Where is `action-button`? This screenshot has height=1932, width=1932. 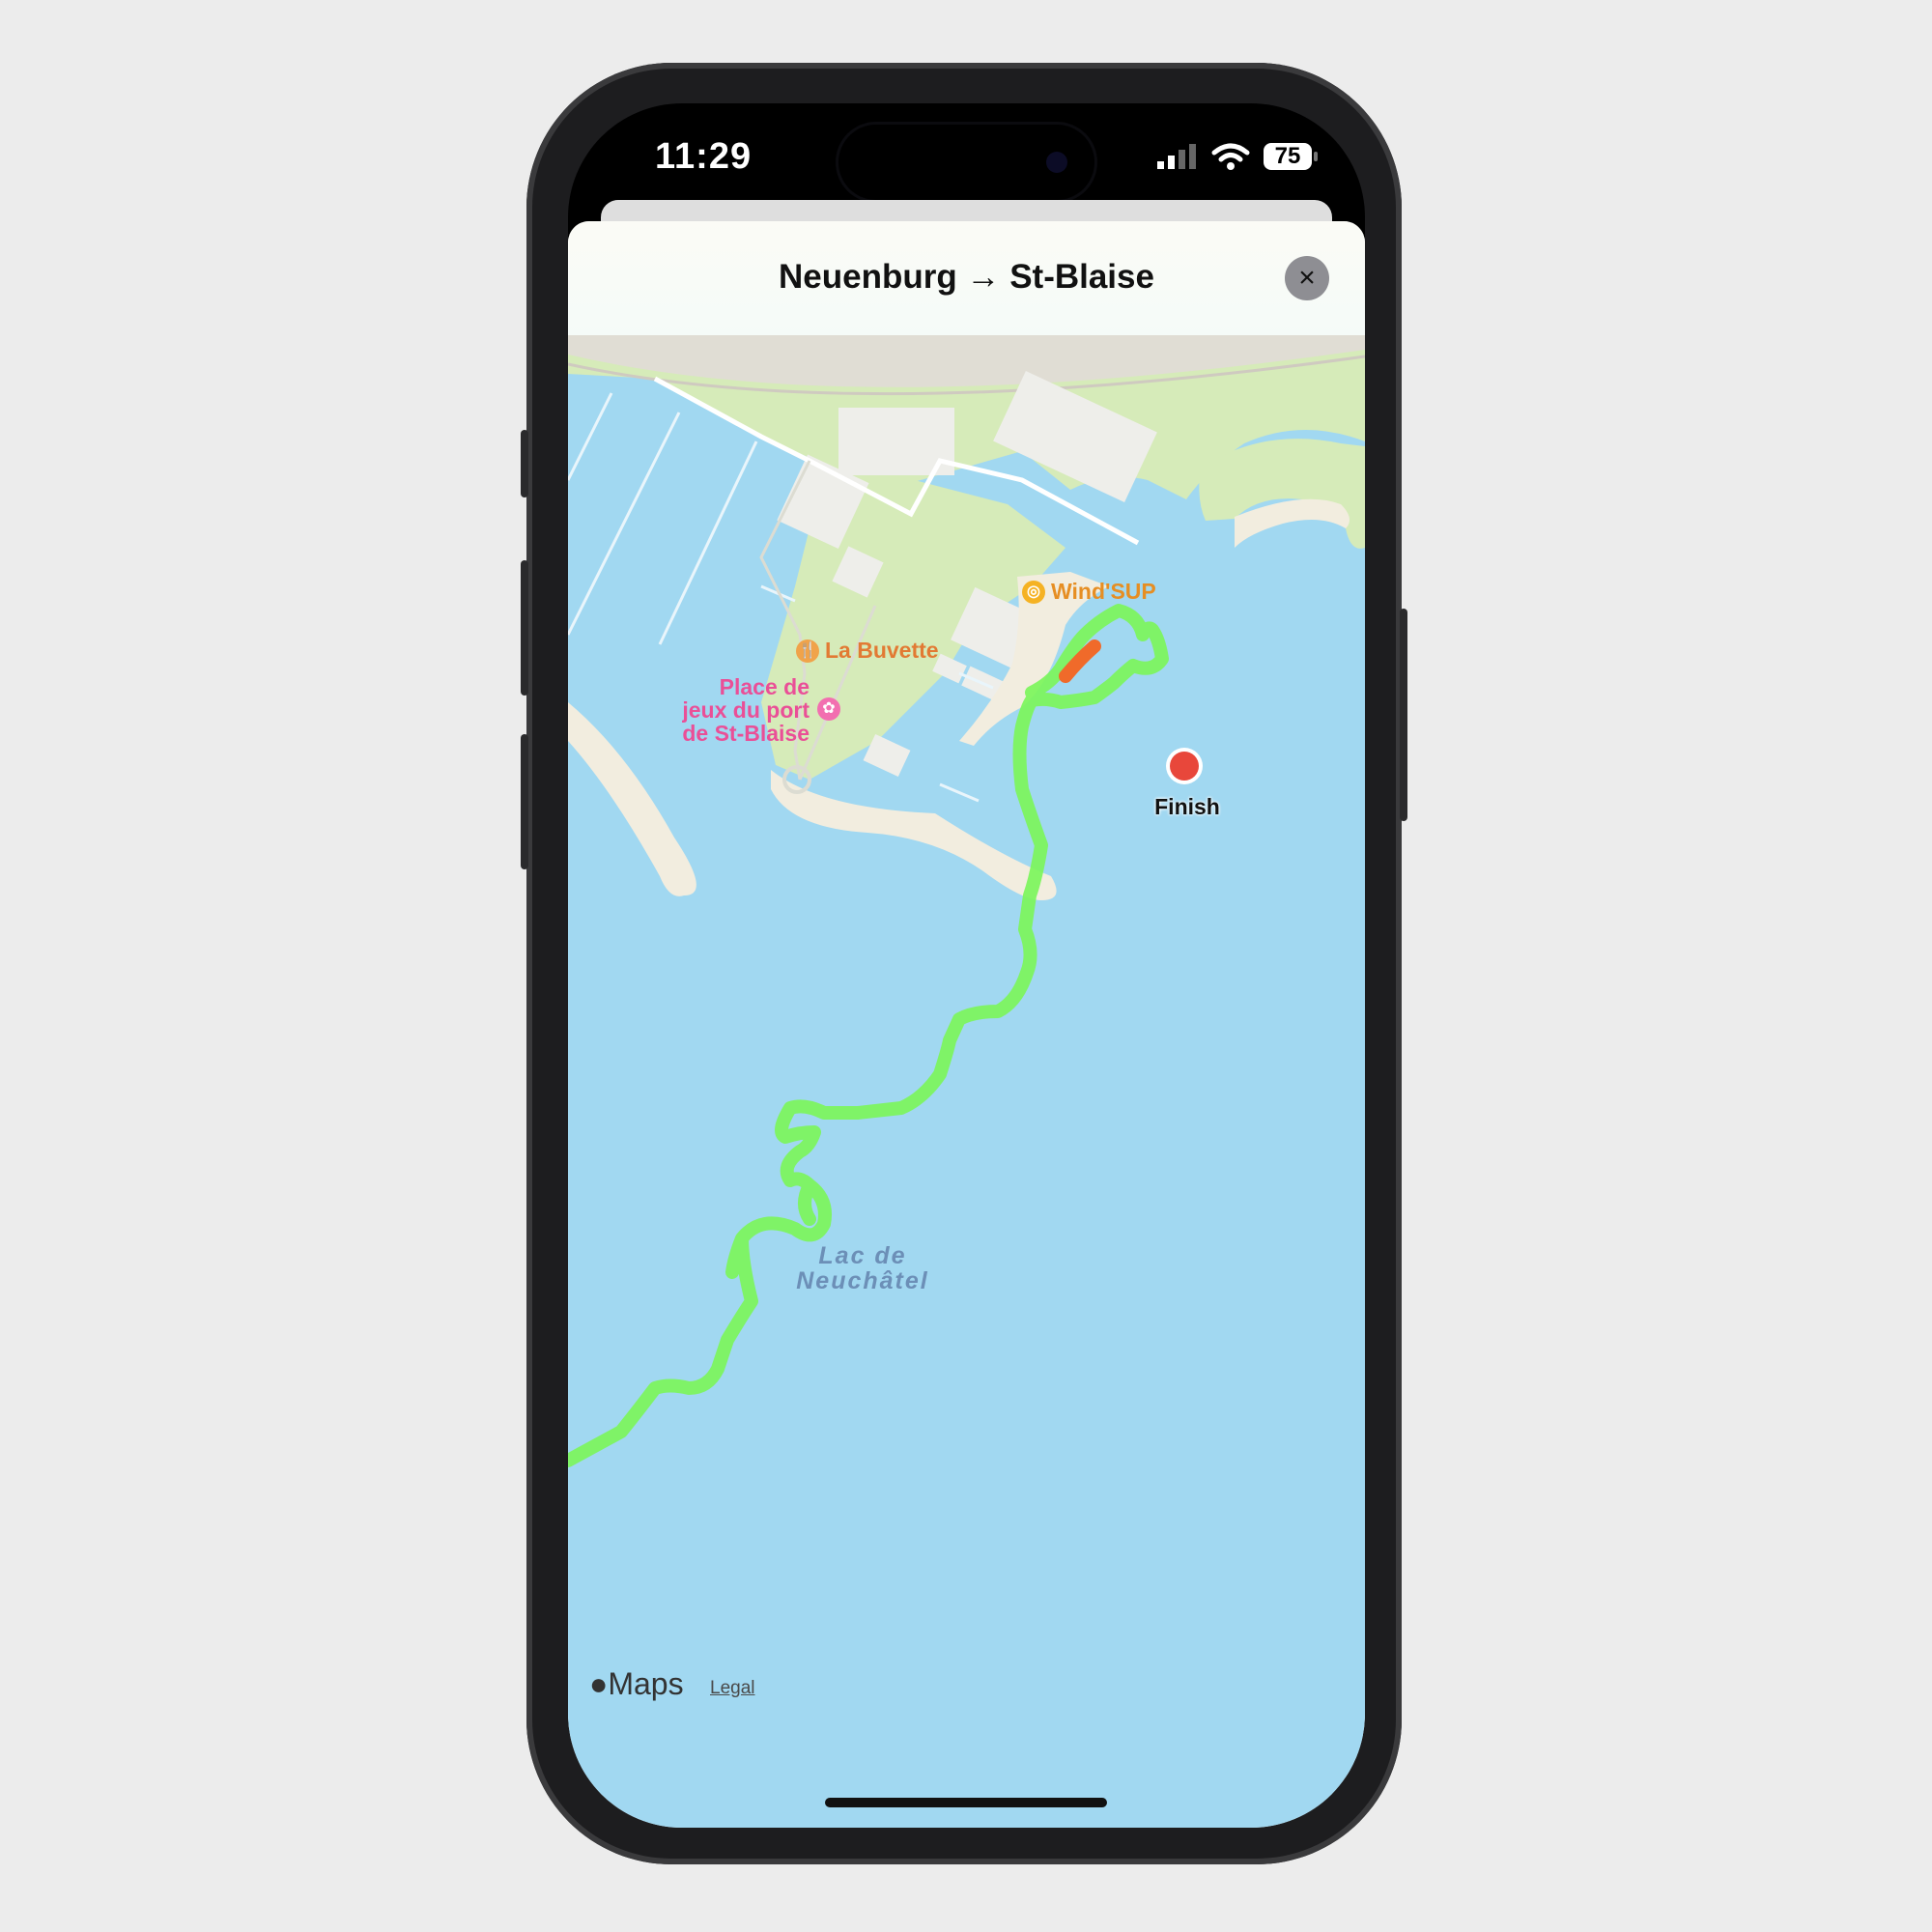
action-button is located at coordinates (524, 463).